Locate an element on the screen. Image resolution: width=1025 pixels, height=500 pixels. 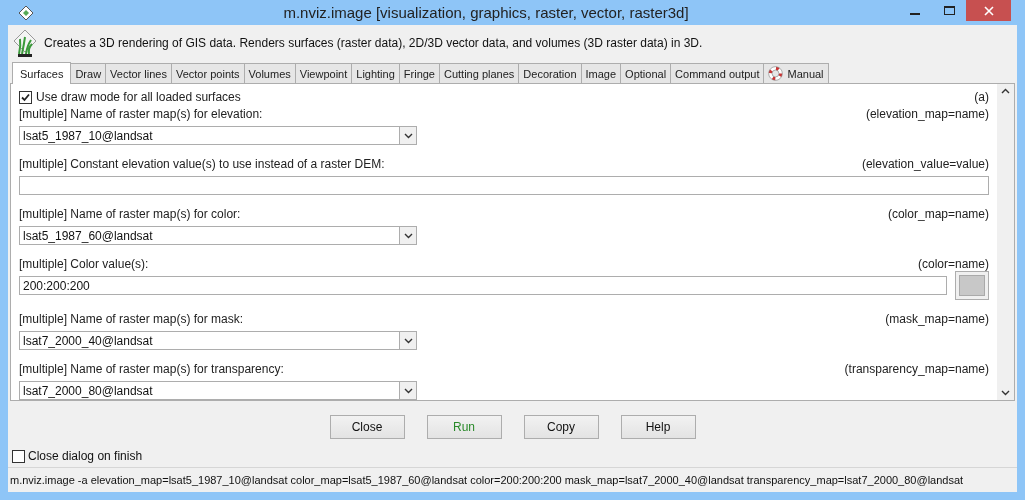
tab: Lighting is located at coordinates (375, 73).